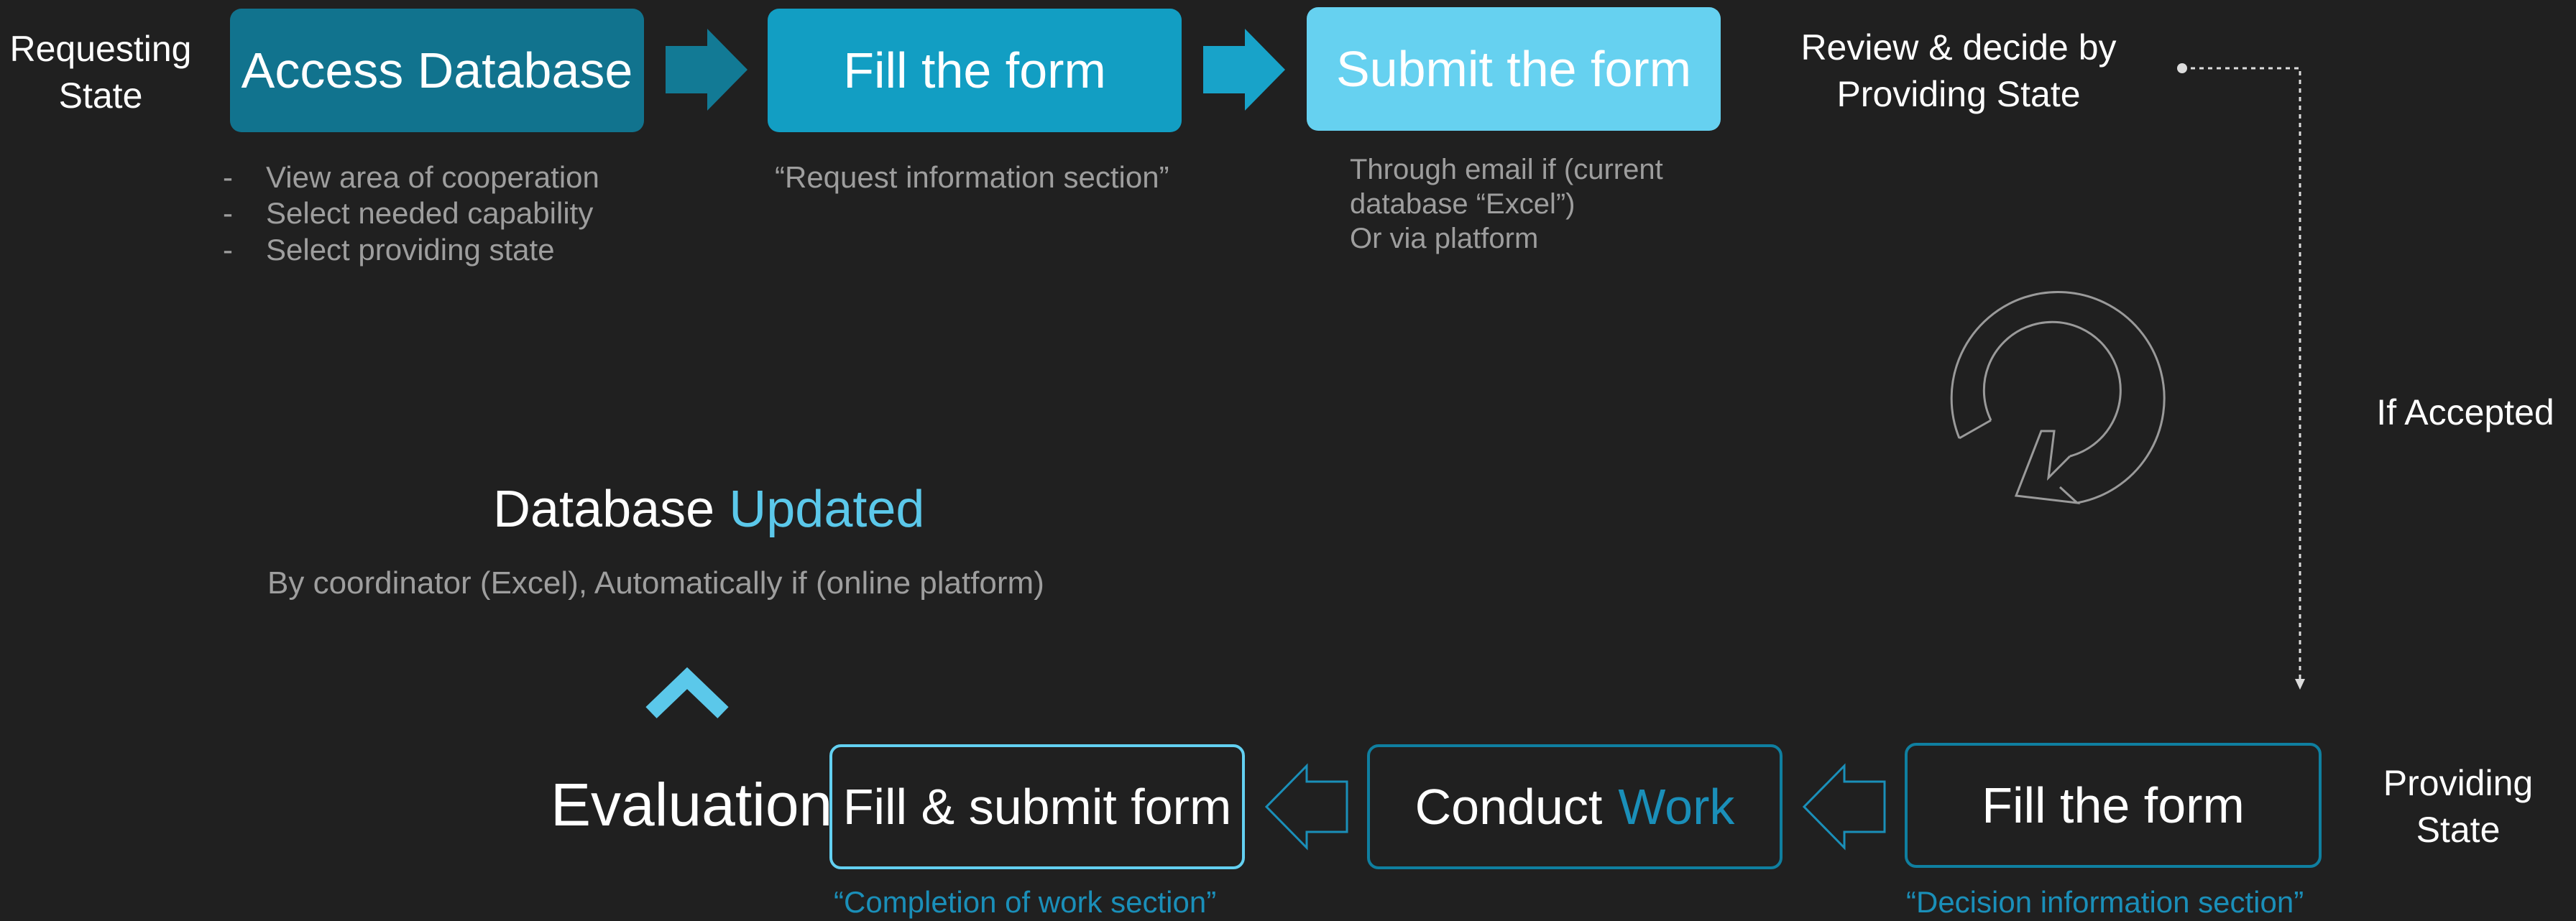  Describe the element at coordinates (2058, 397) in the screenshot. I see `refresh-cycle-icon` at that location.